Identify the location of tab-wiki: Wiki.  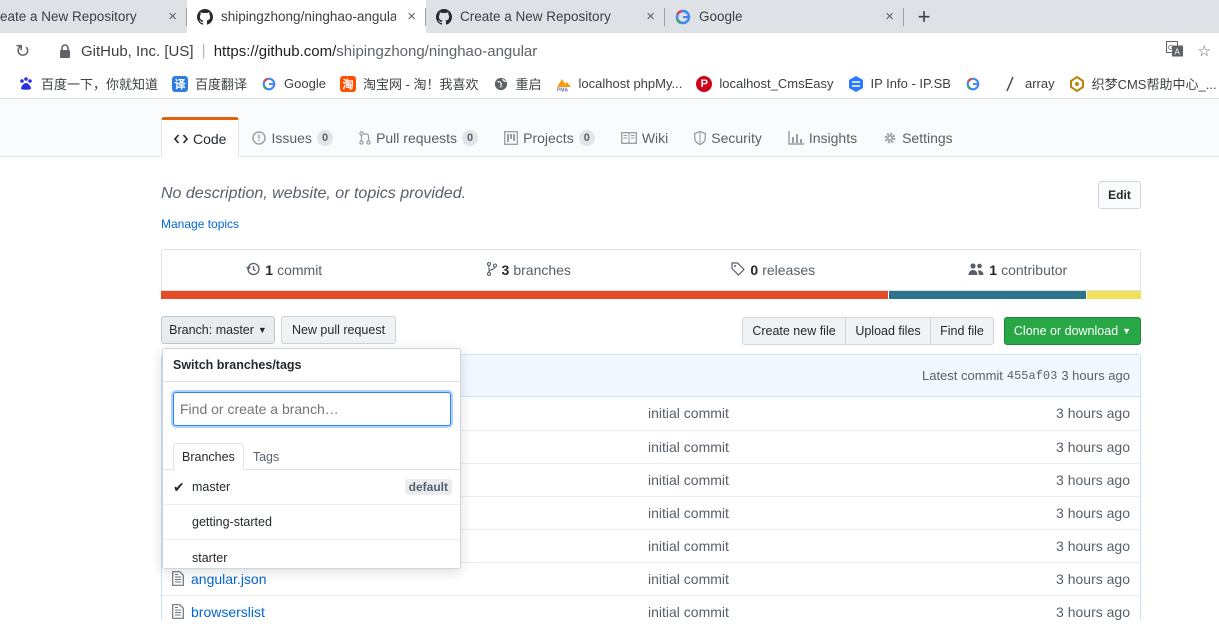
(644, 137).